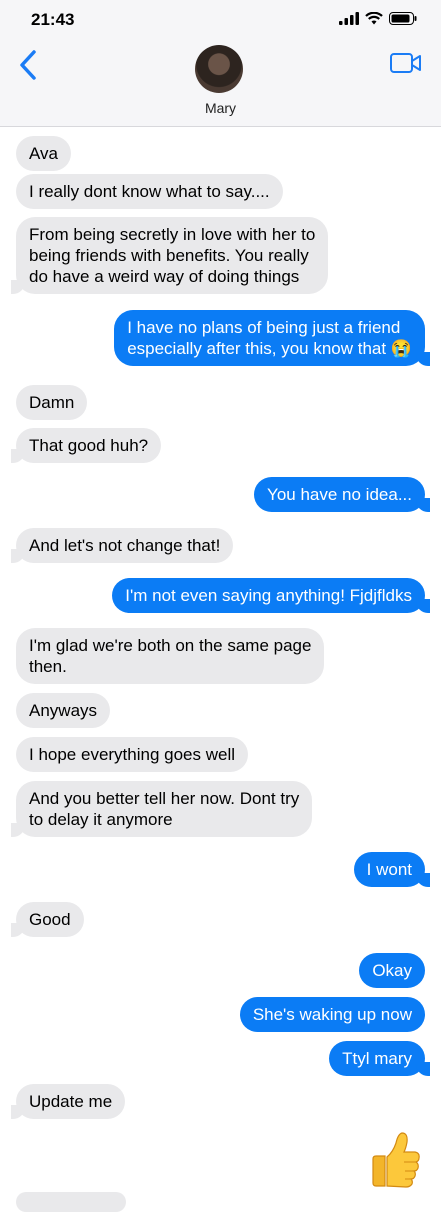 The height and width of the screenshot is (1212, 441). Describe the element at coordinates (220, 108) in the screenshot. I see `contact-name: Mary` at that location.